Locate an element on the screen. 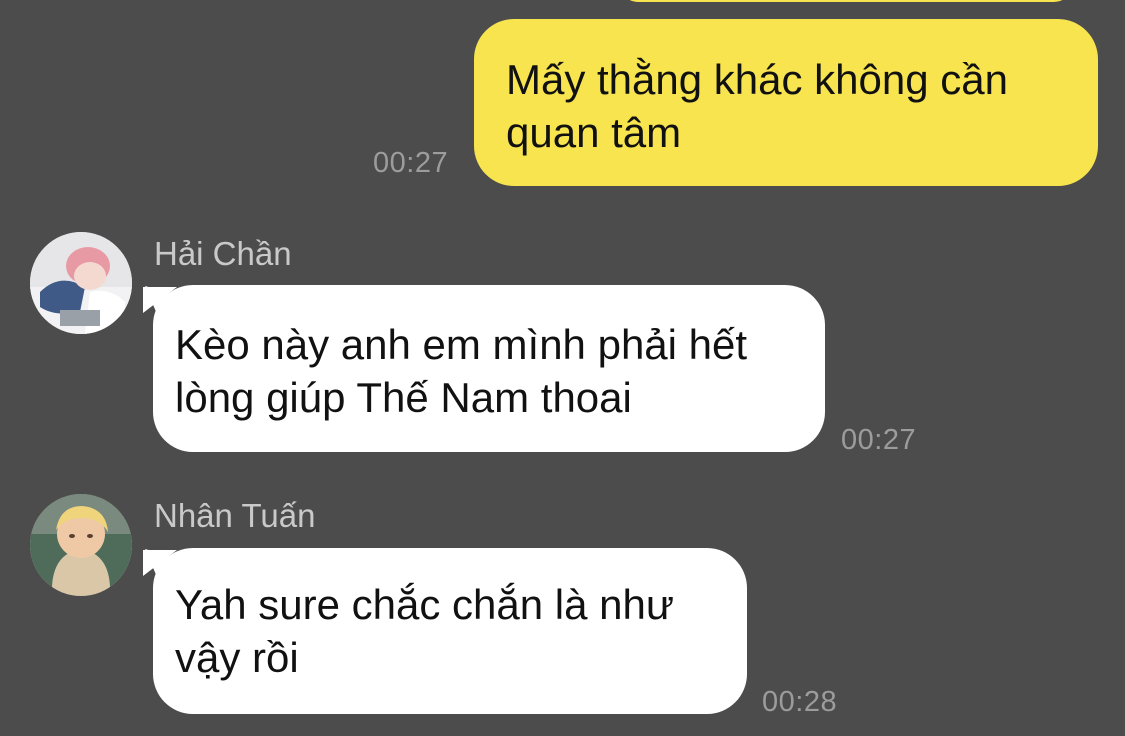 This screenshot has height=736, width=1125. avatar-hai-chan is located at coordinates (81, 283).